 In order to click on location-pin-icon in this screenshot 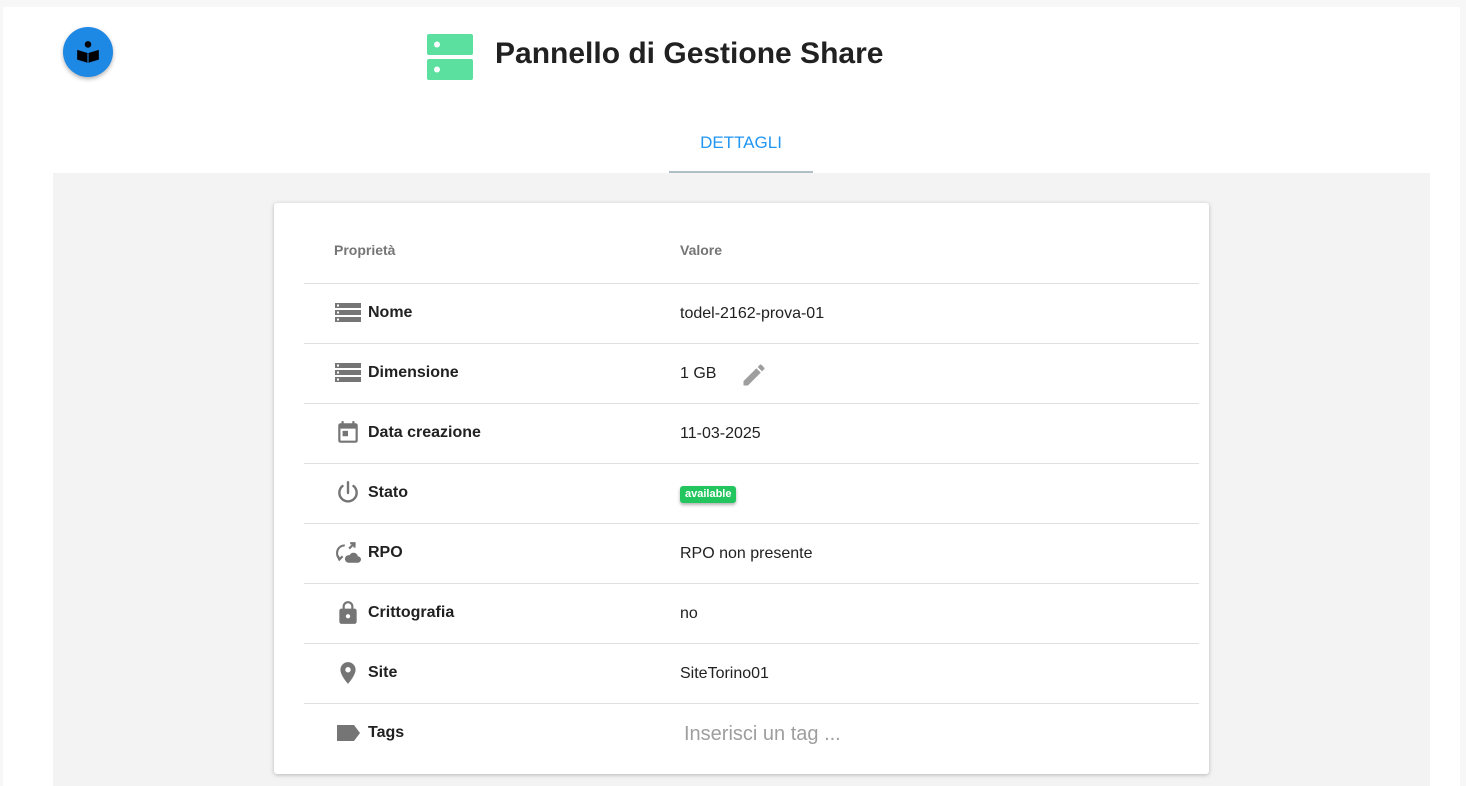, I will do `click(348, 673)`.